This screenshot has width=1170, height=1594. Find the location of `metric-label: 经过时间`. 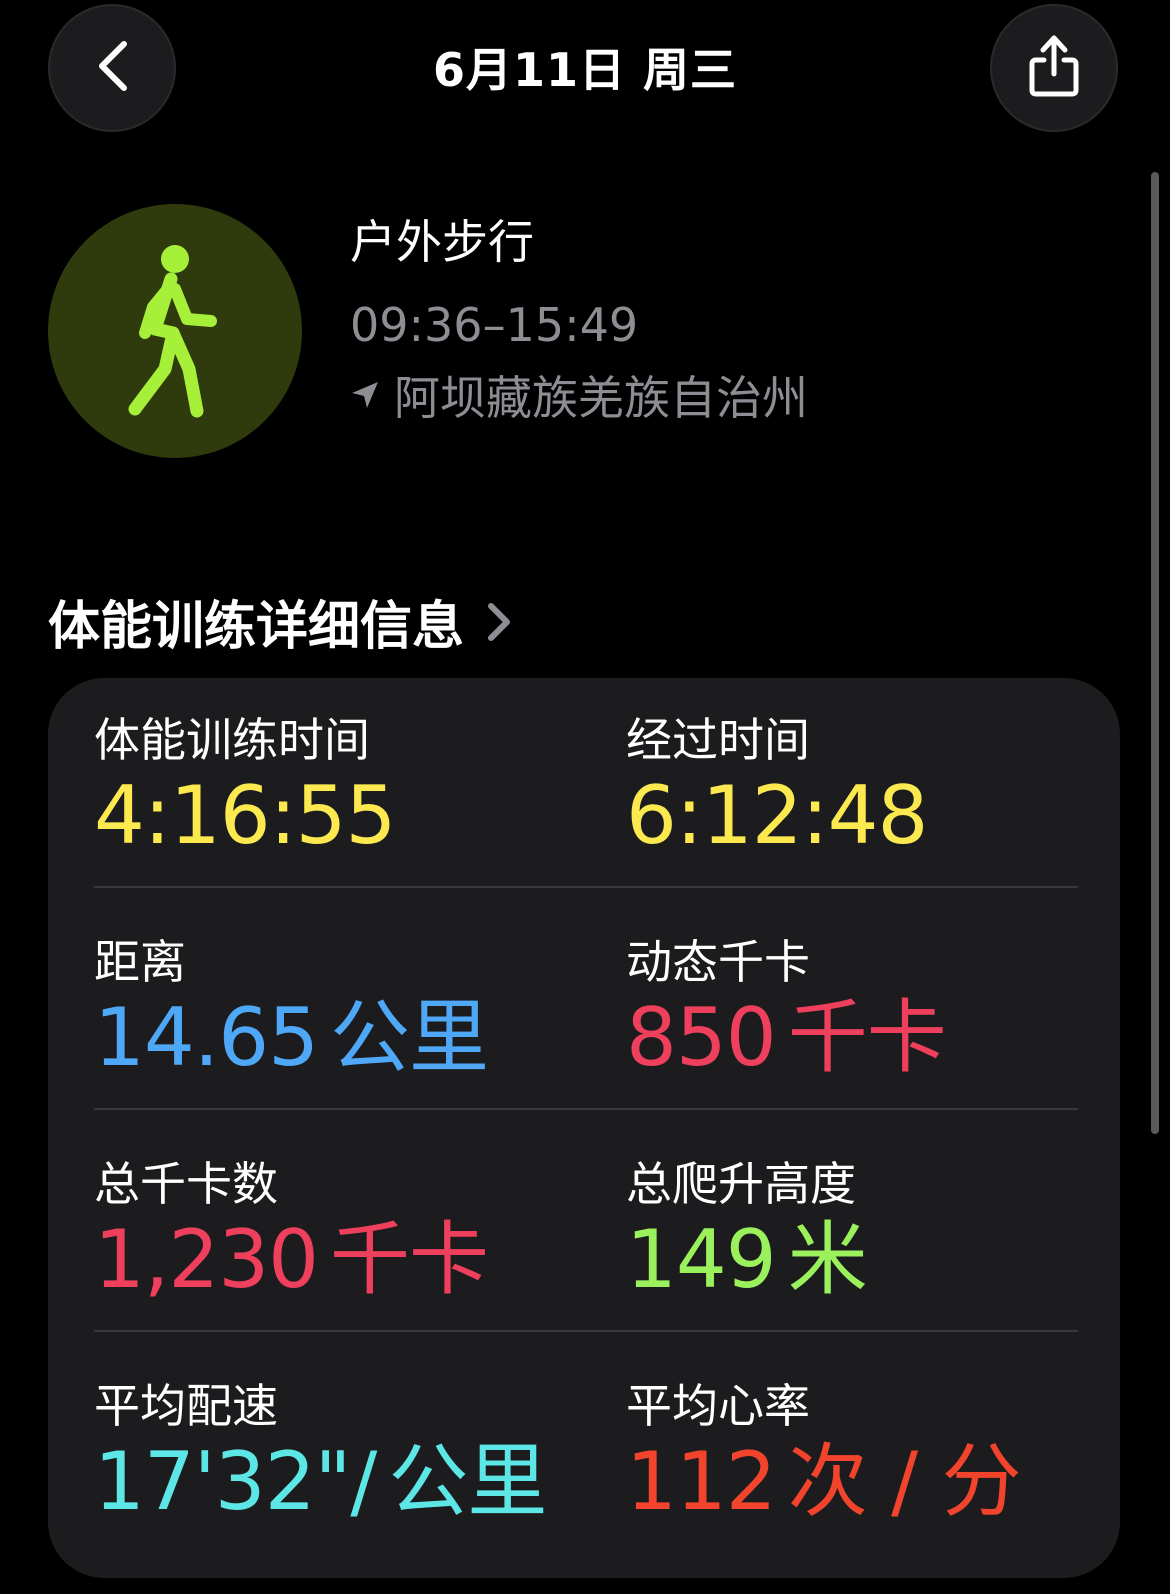

metric-label: 经过时间 is located at coordinates (718, 740).